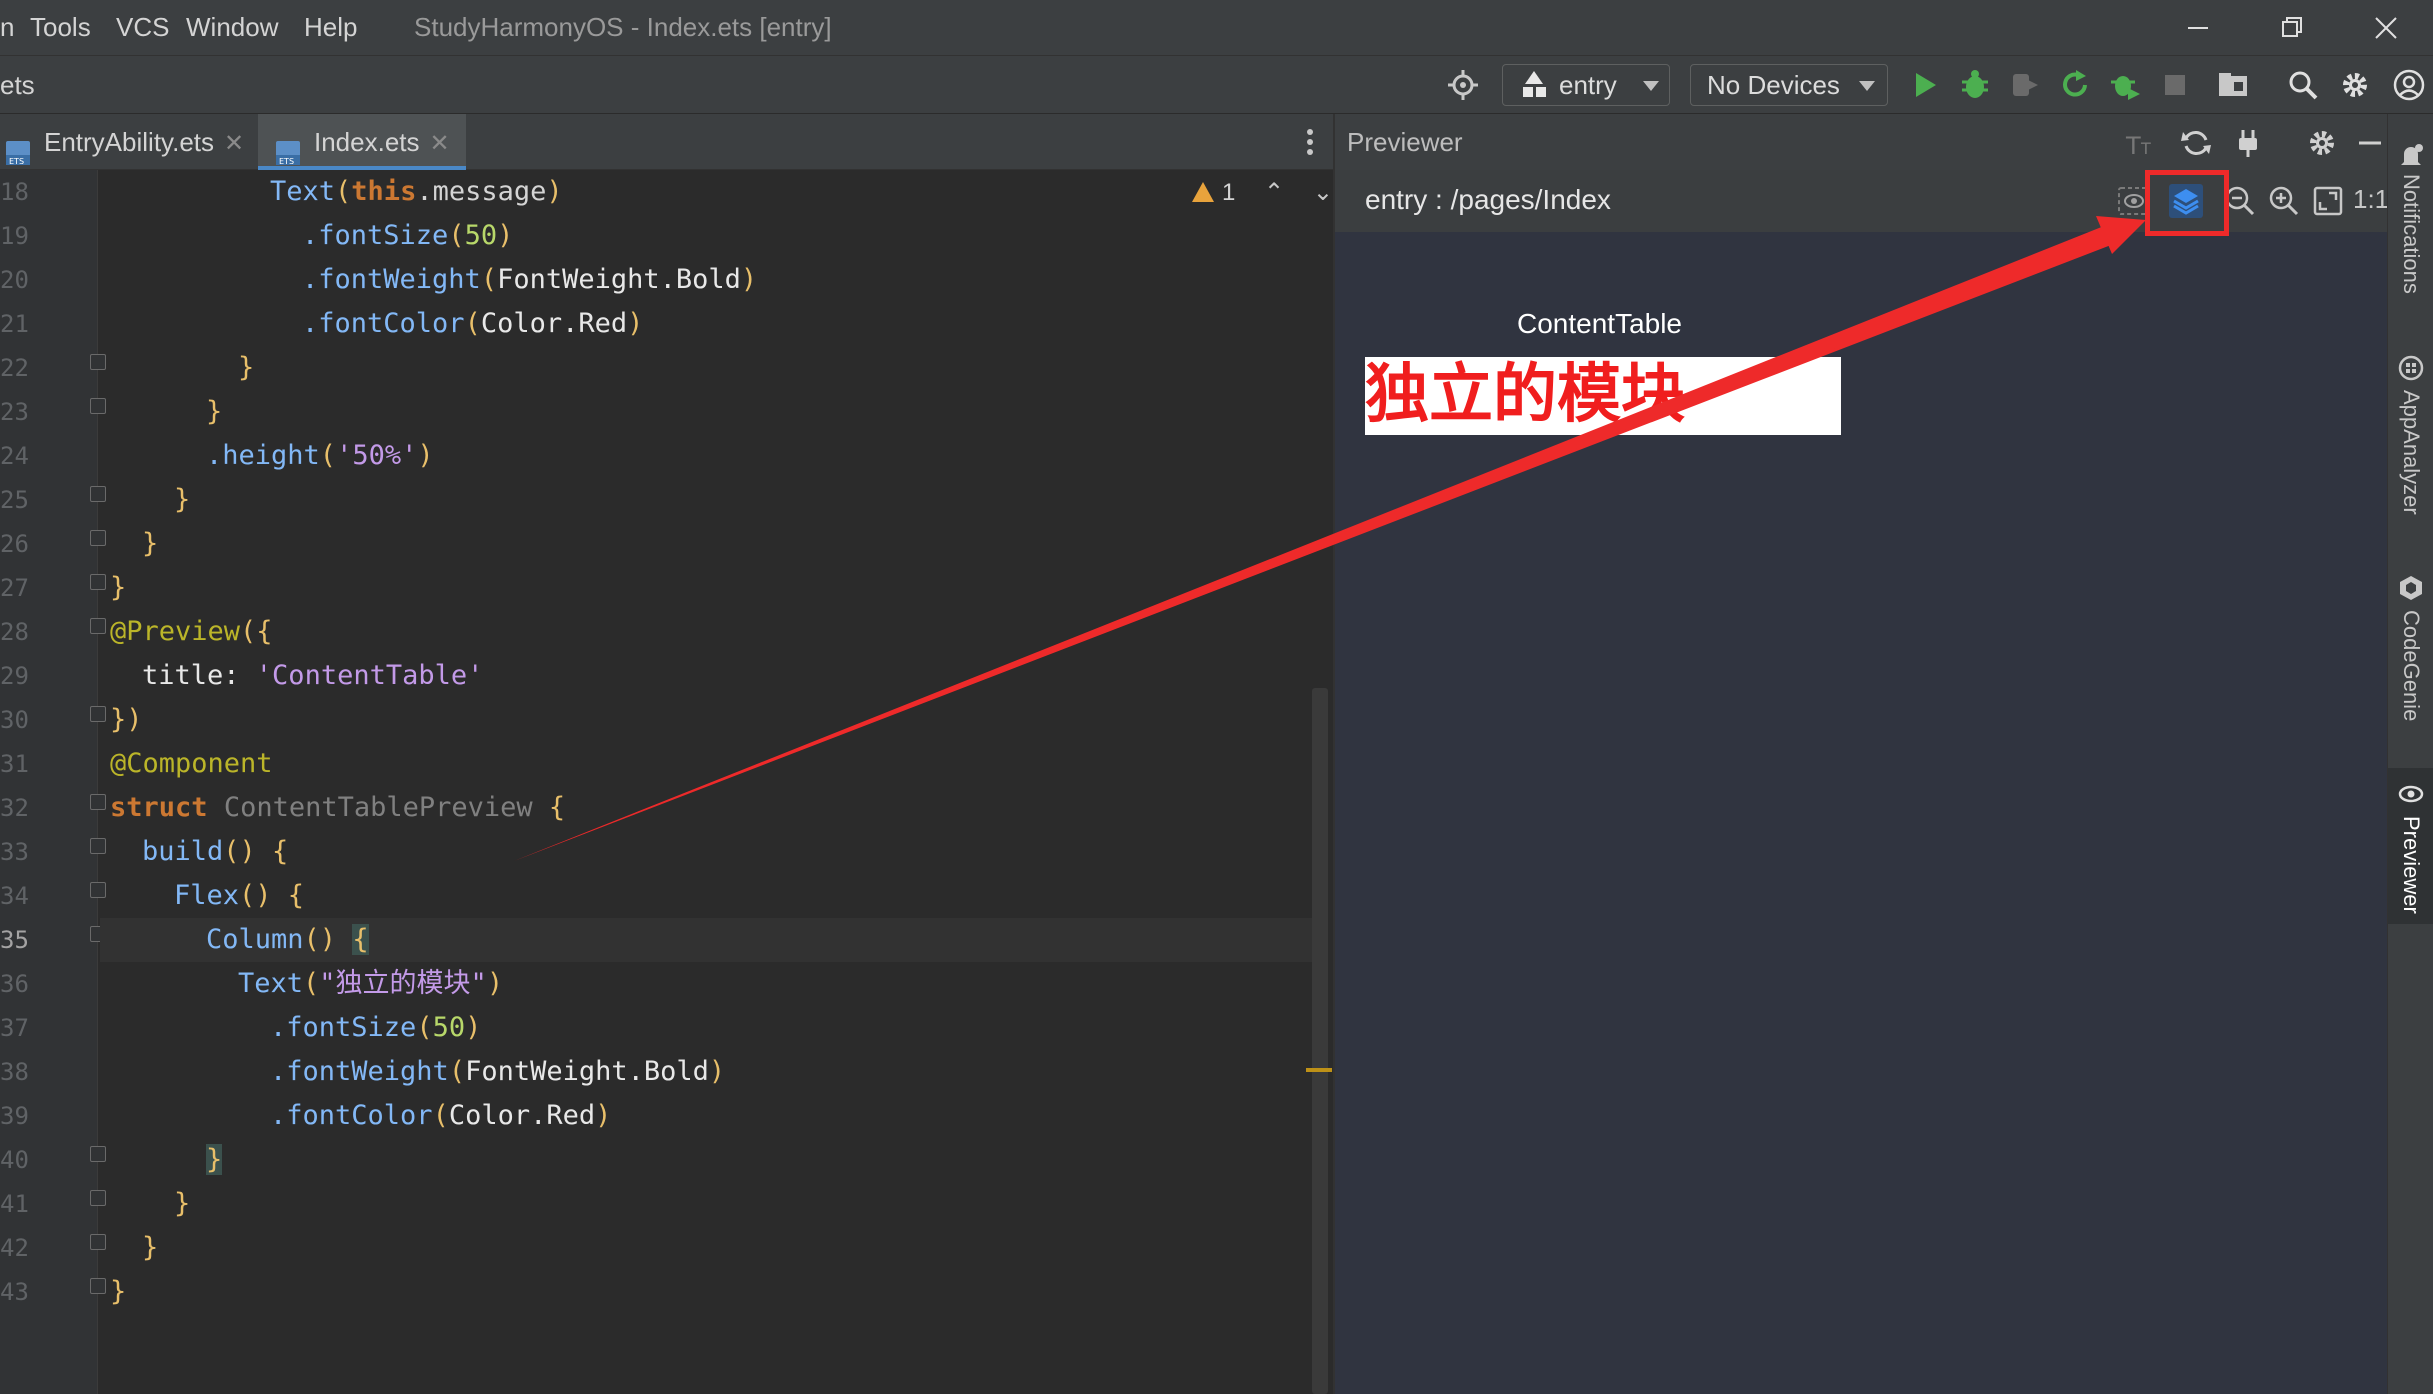 This screenshot has width=2433, height=1394. I want to click on tab-entryability: ETS EntryAbility.ets ✕, so click(127, 142).